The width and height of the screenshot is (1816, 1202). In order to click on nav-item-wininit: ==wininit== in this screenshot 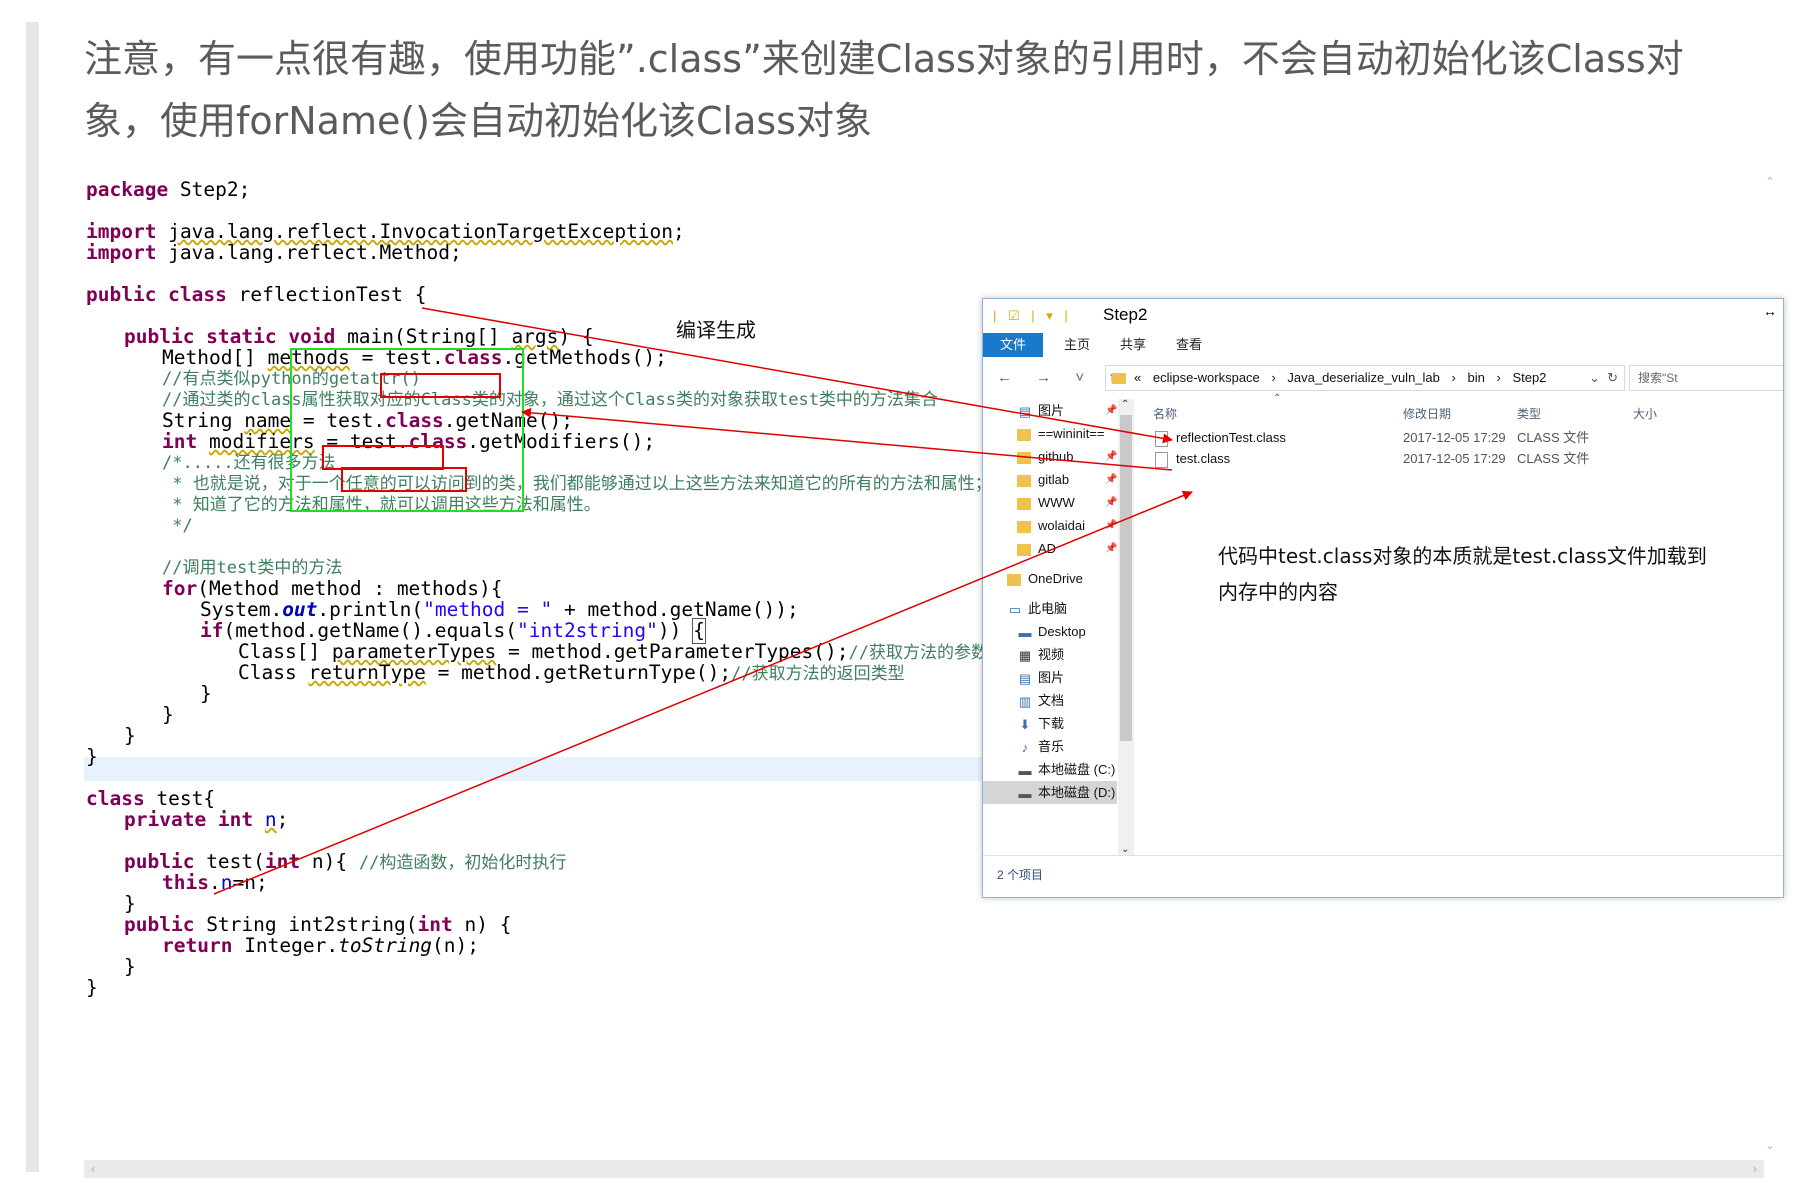, I will do `click(1061, 433)`.